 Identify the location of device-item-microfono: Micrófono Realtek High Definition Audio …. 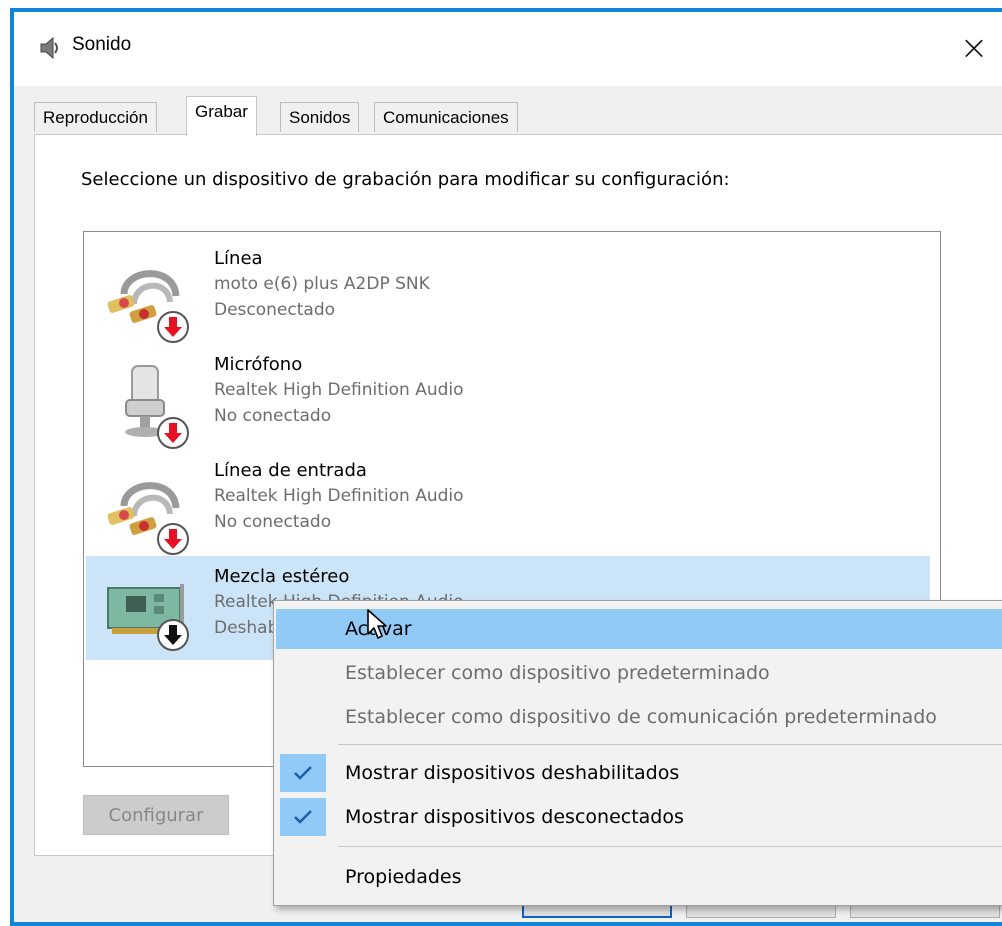
(508, 396).